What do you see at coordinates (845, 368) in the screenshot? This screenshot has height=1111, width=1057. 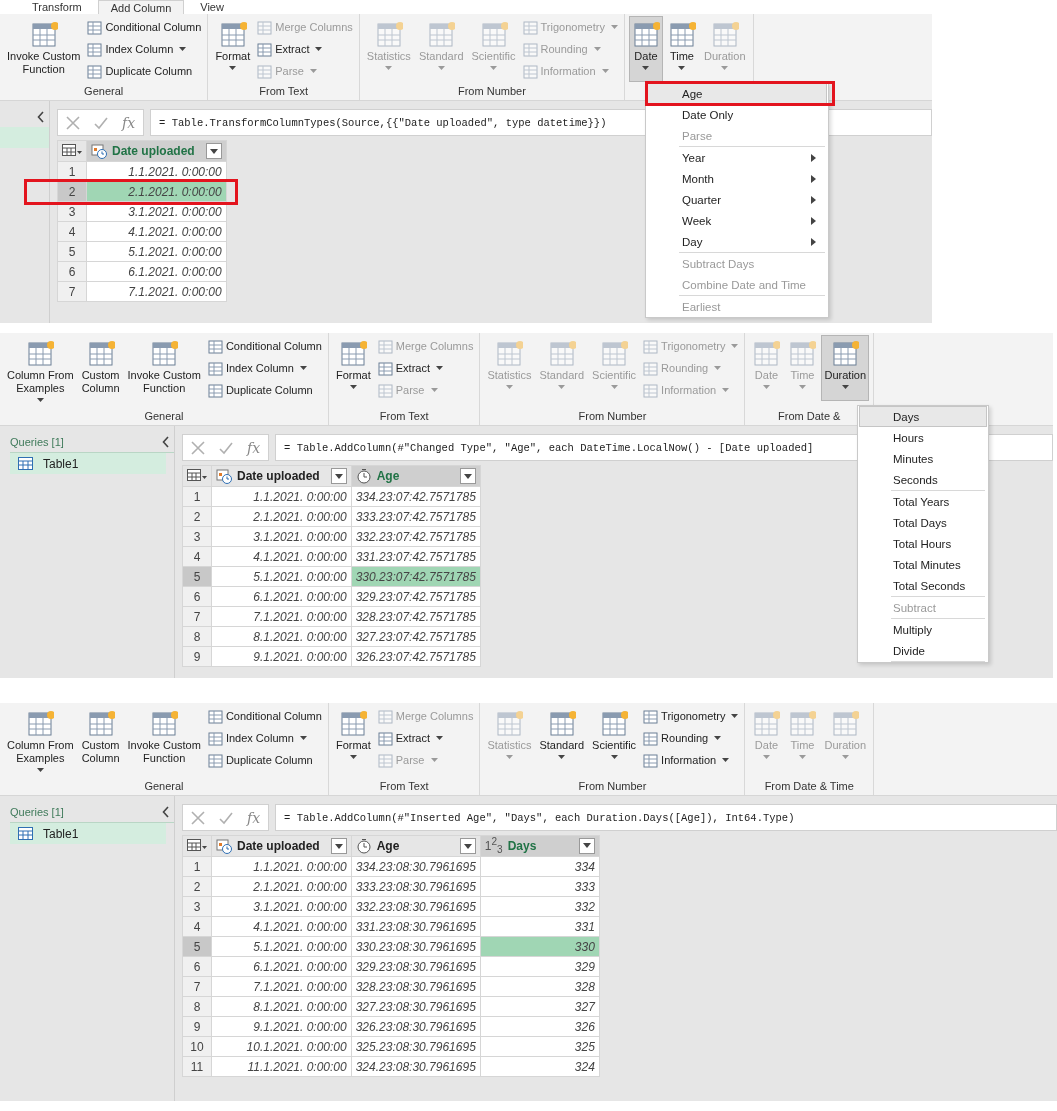 I see `ribbon-button: Duration` at bounding box center [845, 368].